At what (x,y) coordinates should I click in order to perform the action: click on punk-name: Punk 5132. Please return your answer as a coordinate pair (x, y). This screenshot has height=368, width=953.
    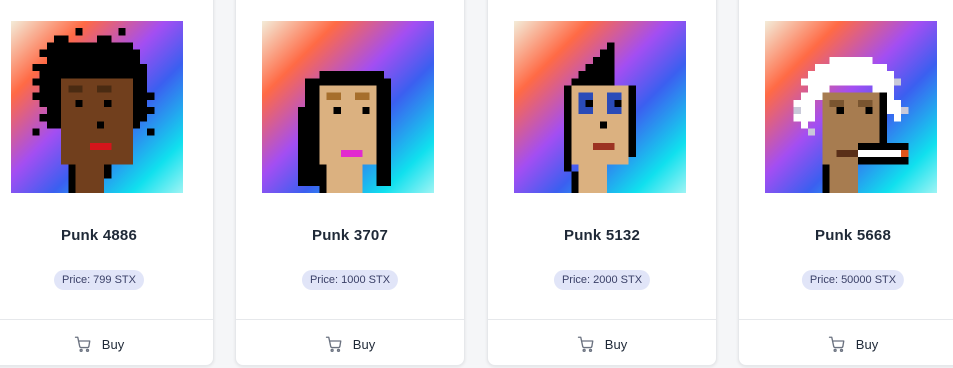
    Looking at the image, I should click on (601, 235).